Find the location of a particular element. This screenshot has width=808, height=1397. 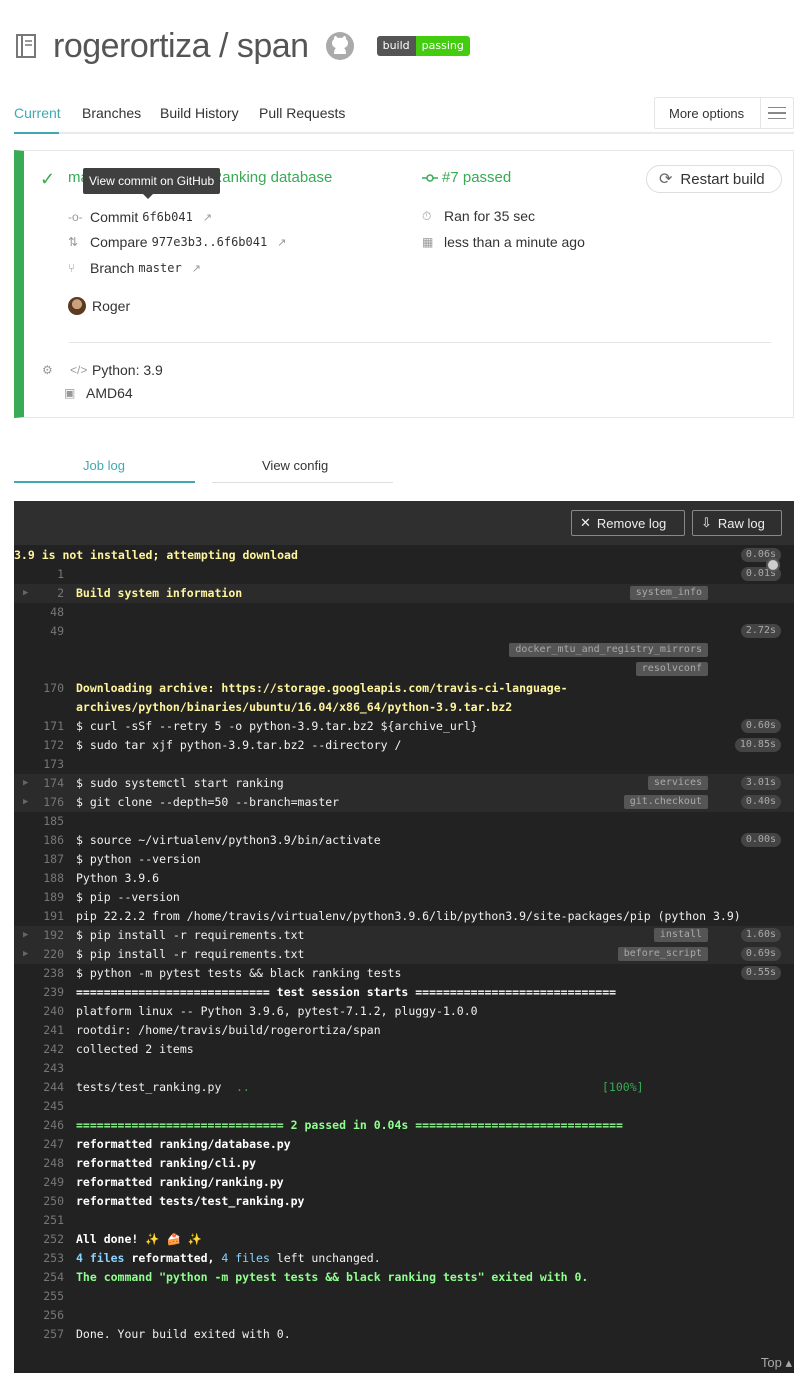

line-number: 49 is located at coordinates (39, 631).